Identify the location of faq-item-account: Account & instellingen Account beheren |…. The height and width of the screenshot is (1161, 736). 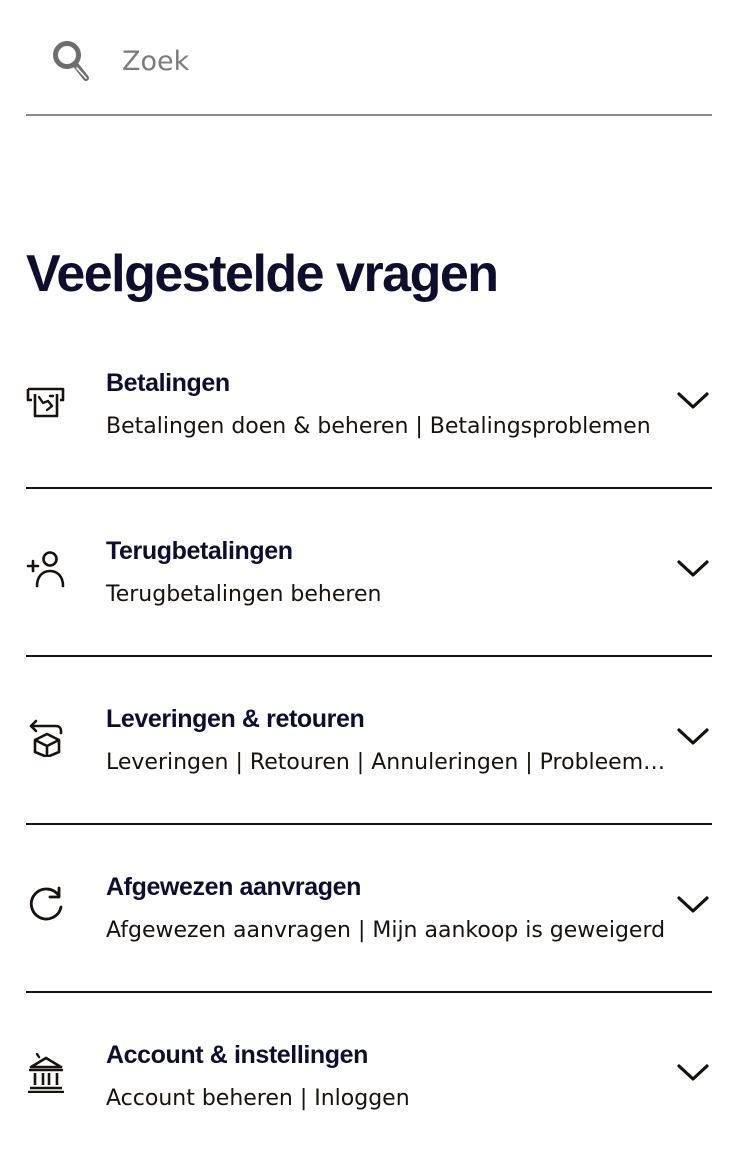
(369, 1077).